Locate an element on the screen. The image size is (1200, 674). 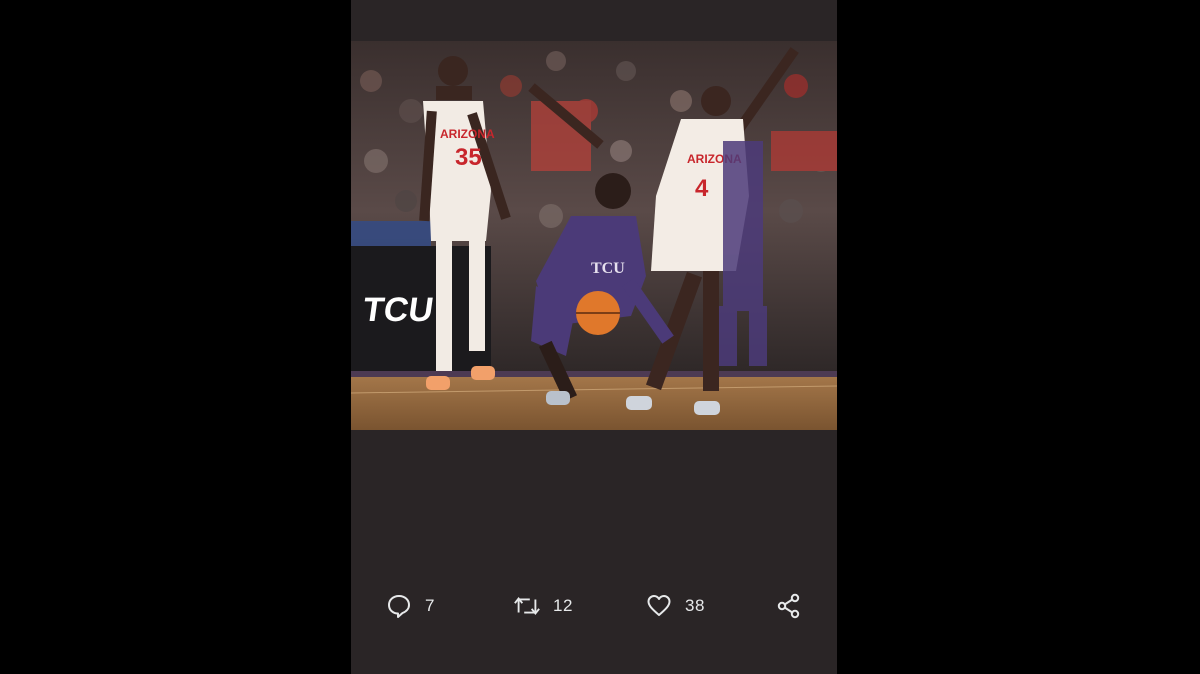
share-icon is located at coordinates (789, 606).